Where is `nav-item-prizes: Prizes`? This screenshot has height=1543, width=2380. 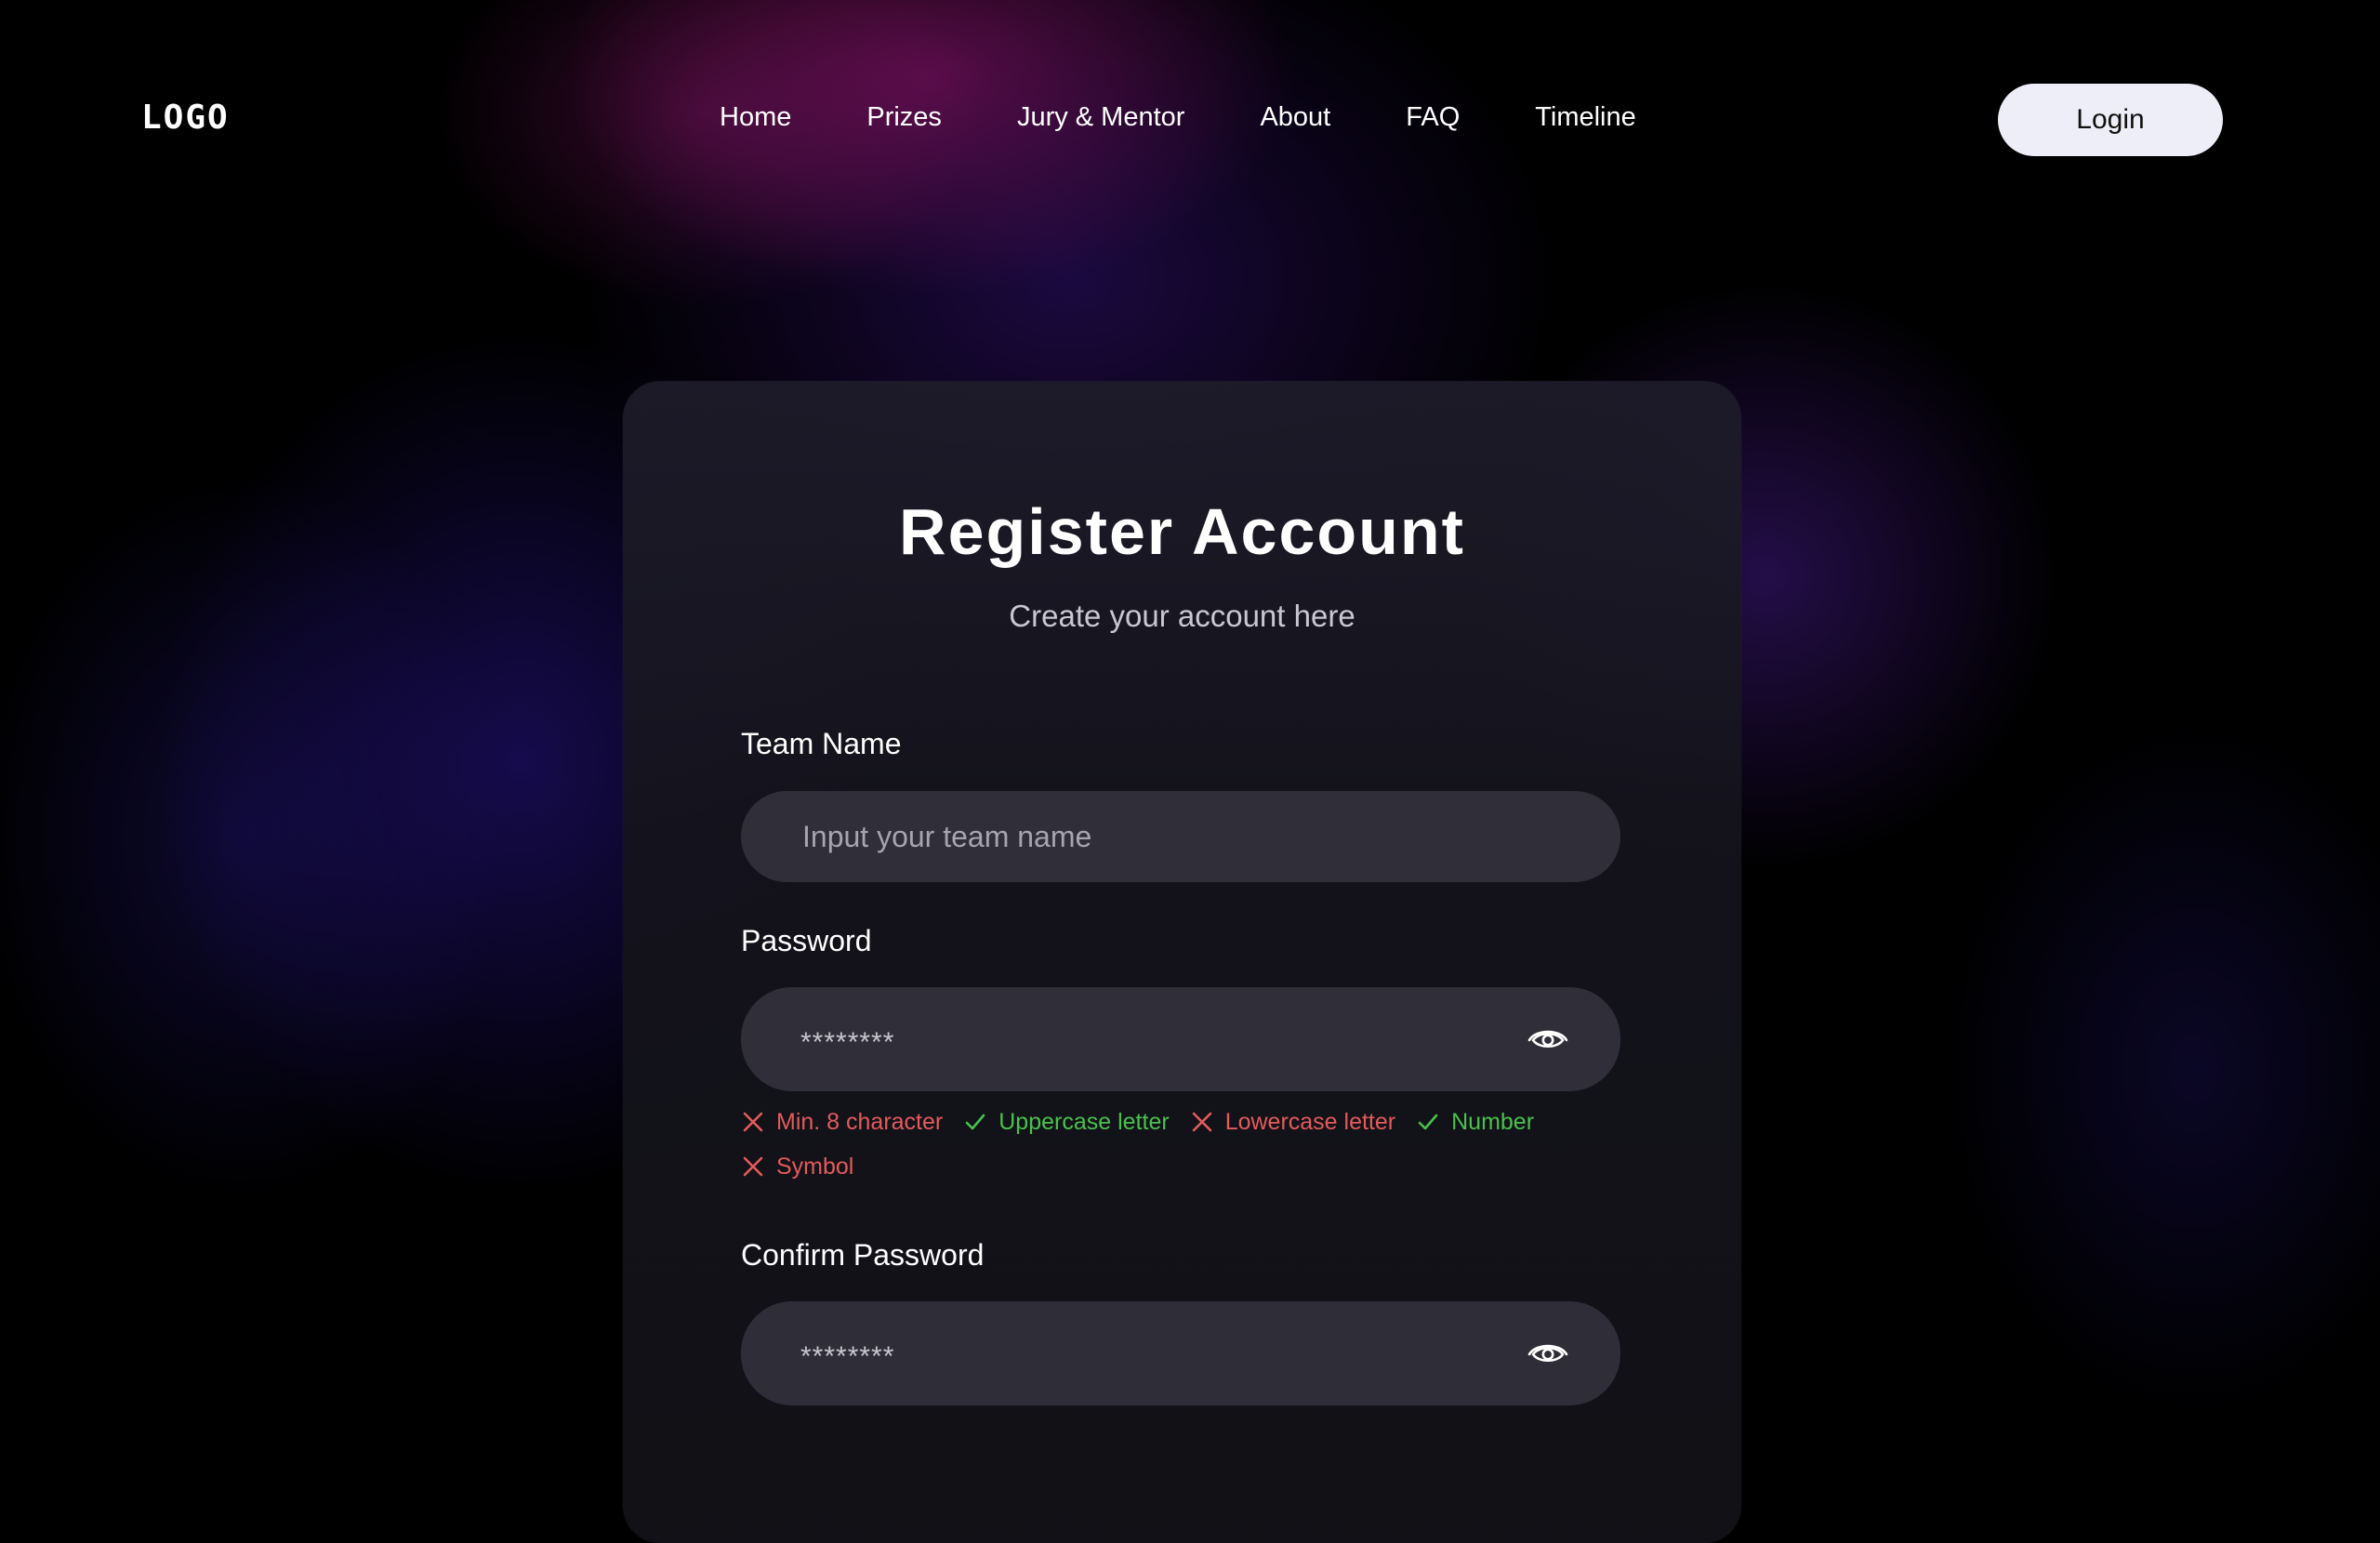
nav-item-prizes: Prizes is located at coordinates (904, 117).